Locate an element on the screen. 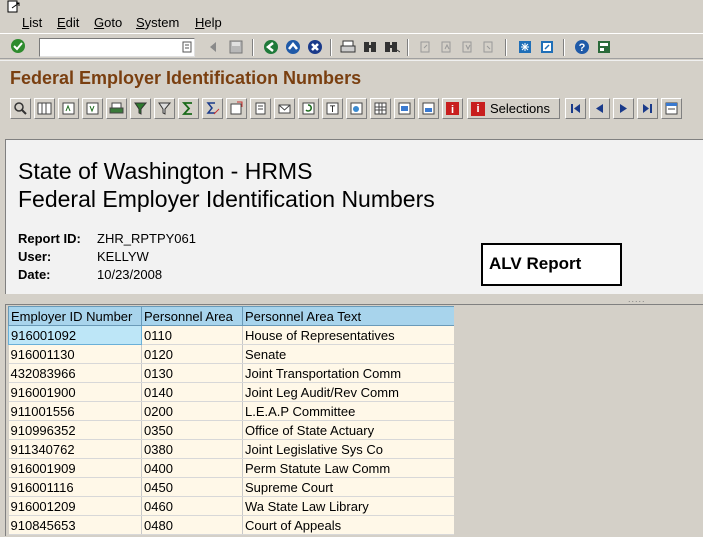  triangle-left-icon is located at coordinates (214, 47).